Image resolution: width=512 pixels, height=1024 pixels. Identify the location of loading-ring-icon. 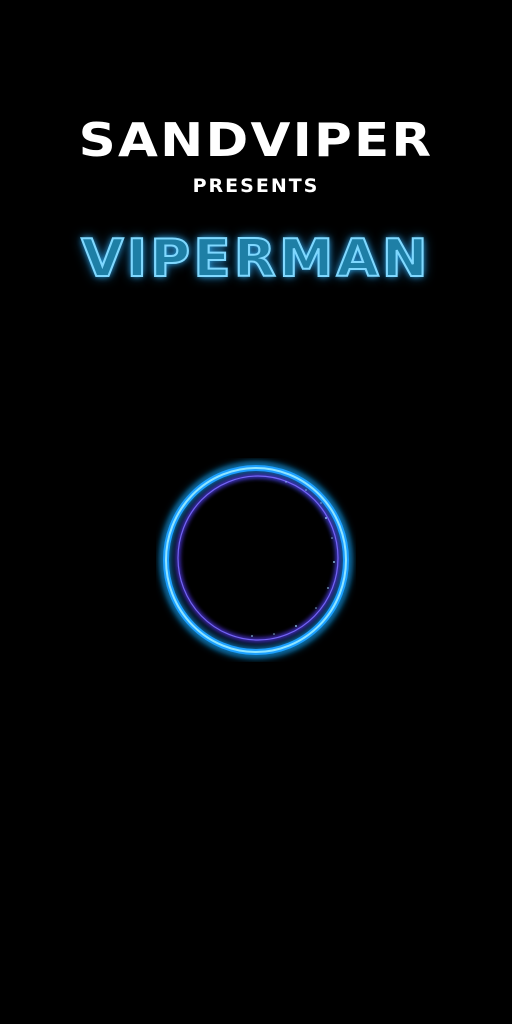
(256, 560).